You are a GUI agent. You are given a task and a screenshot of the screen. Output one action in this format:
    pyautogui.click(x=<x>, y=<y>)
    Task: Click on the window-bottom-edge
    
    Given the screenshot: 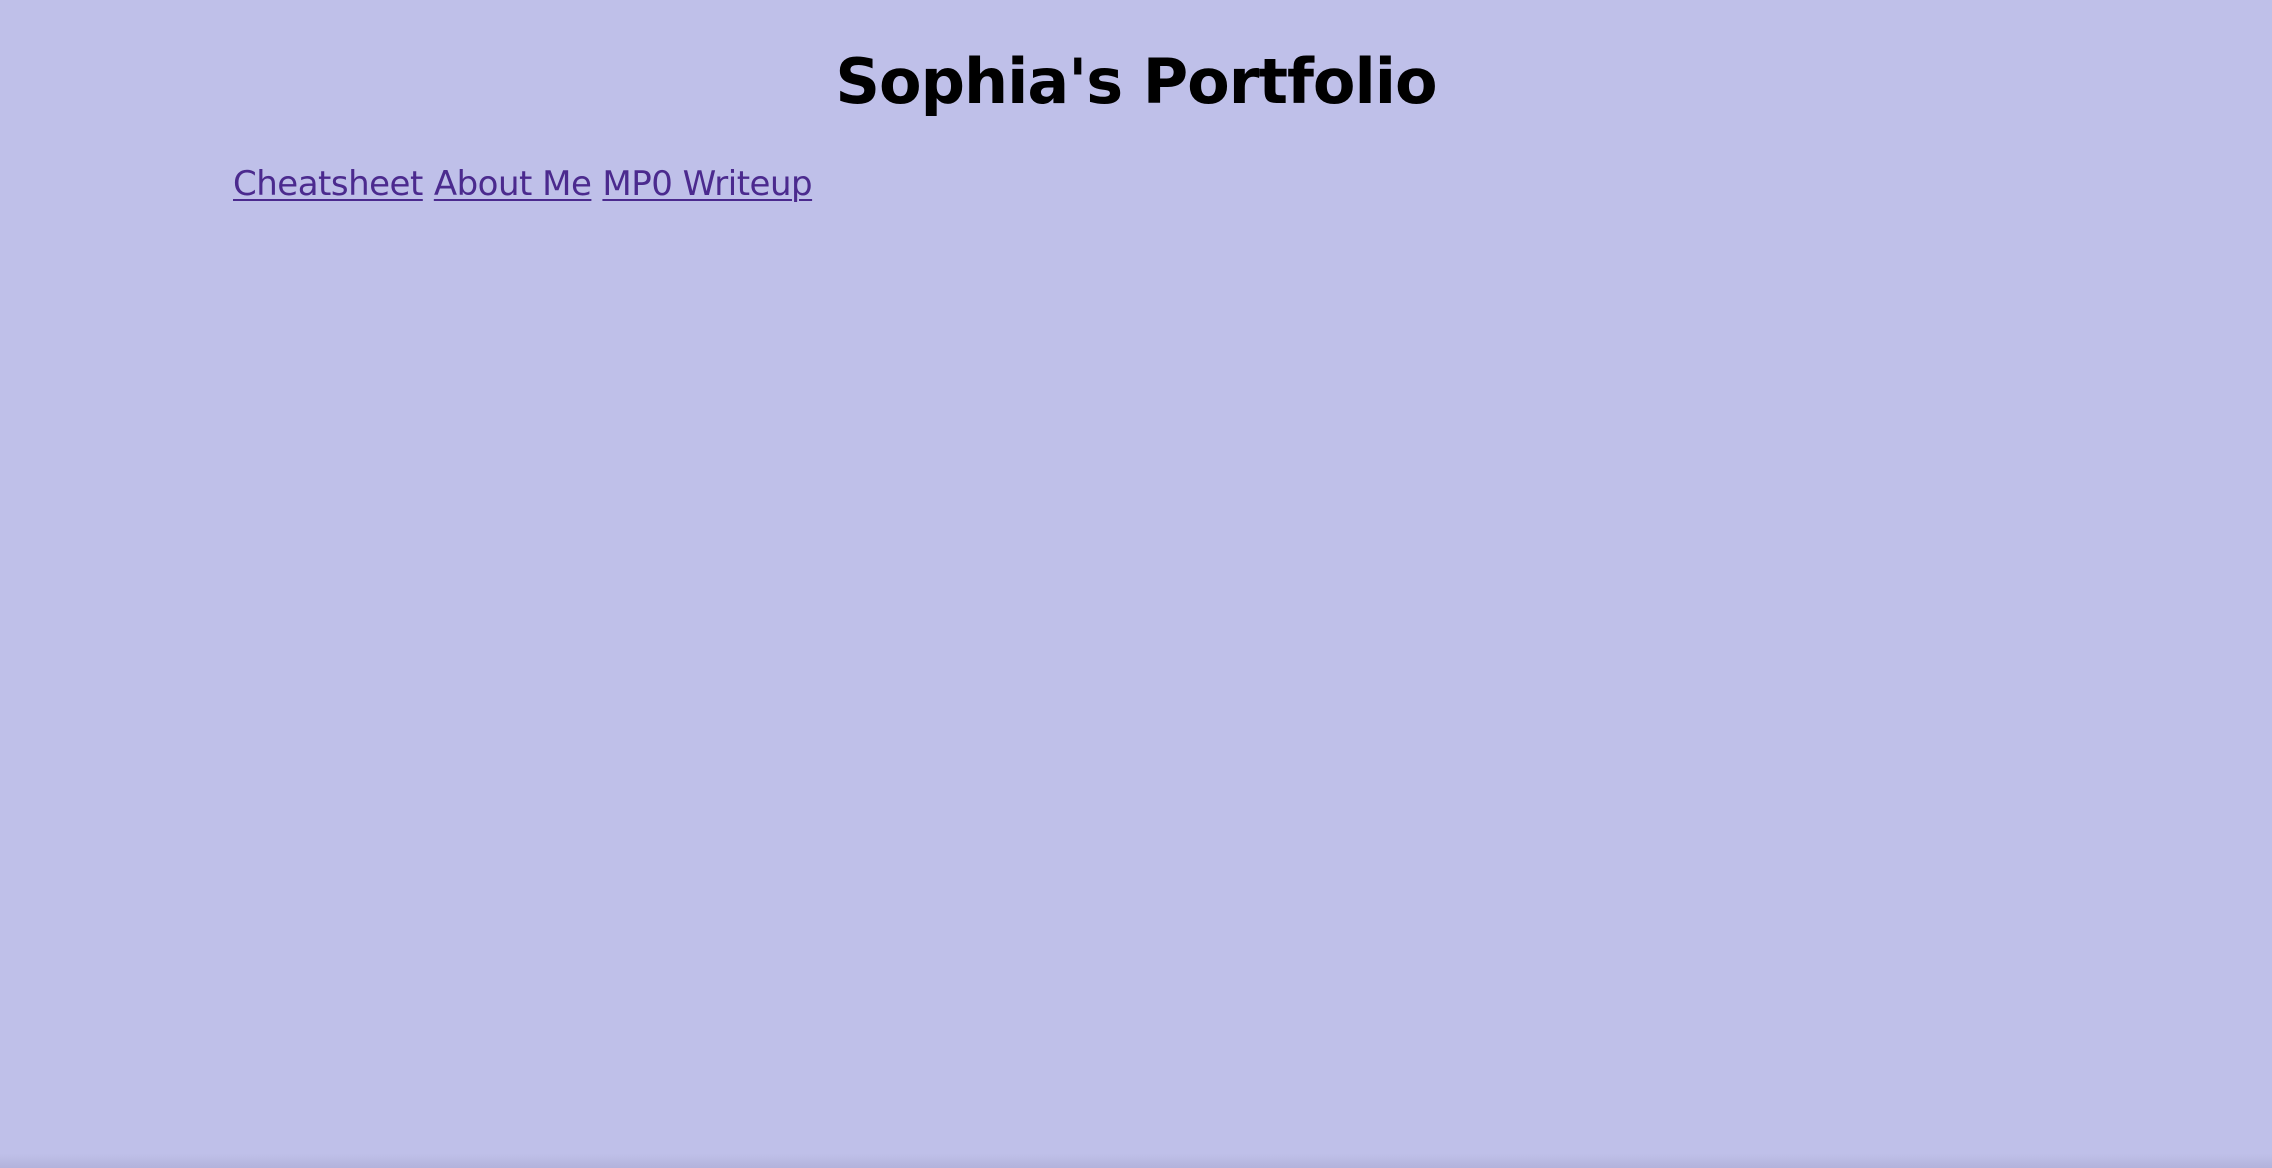 What is the action you would take?
    pyautogui.click(x=1136, y=1161)
    